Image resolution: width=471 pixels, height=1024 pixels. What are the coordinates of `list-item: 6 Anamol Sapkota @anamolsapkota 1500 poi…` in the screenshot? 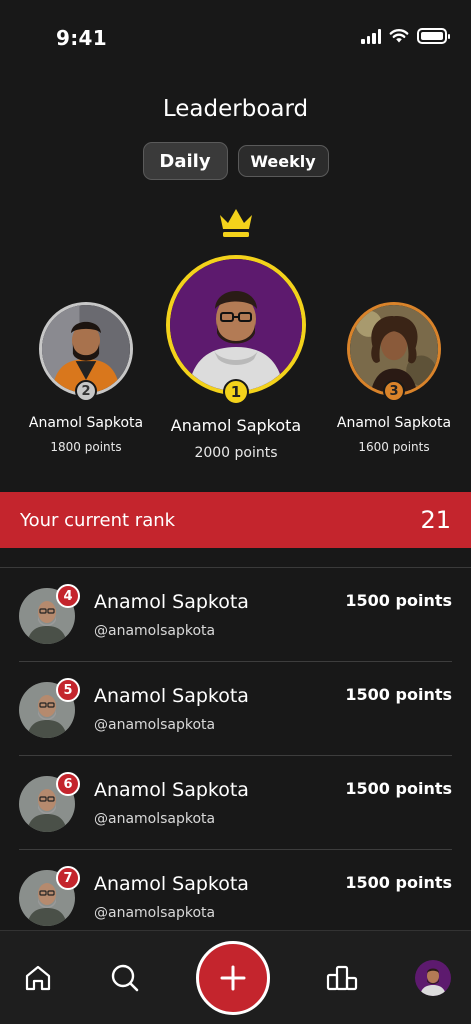 It's located at (235, 803).